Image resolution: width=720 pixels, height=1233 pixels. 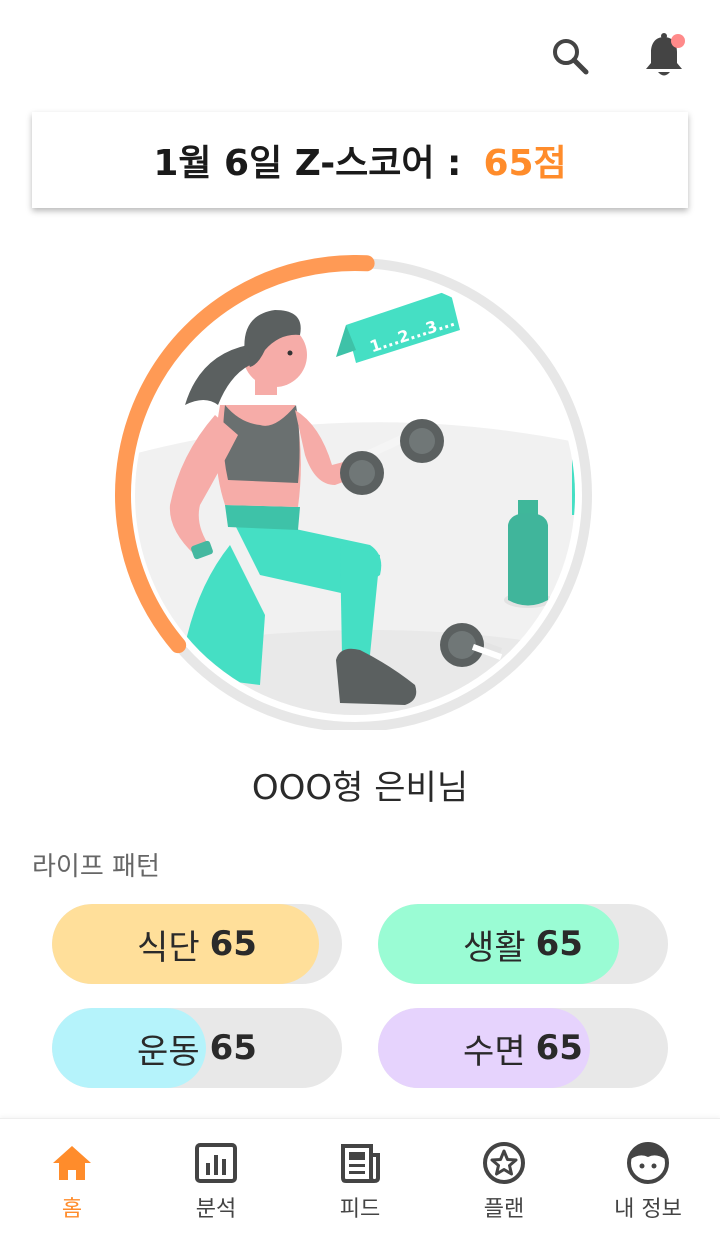 I want to click on bell-icon, so click(x=665, y=54).